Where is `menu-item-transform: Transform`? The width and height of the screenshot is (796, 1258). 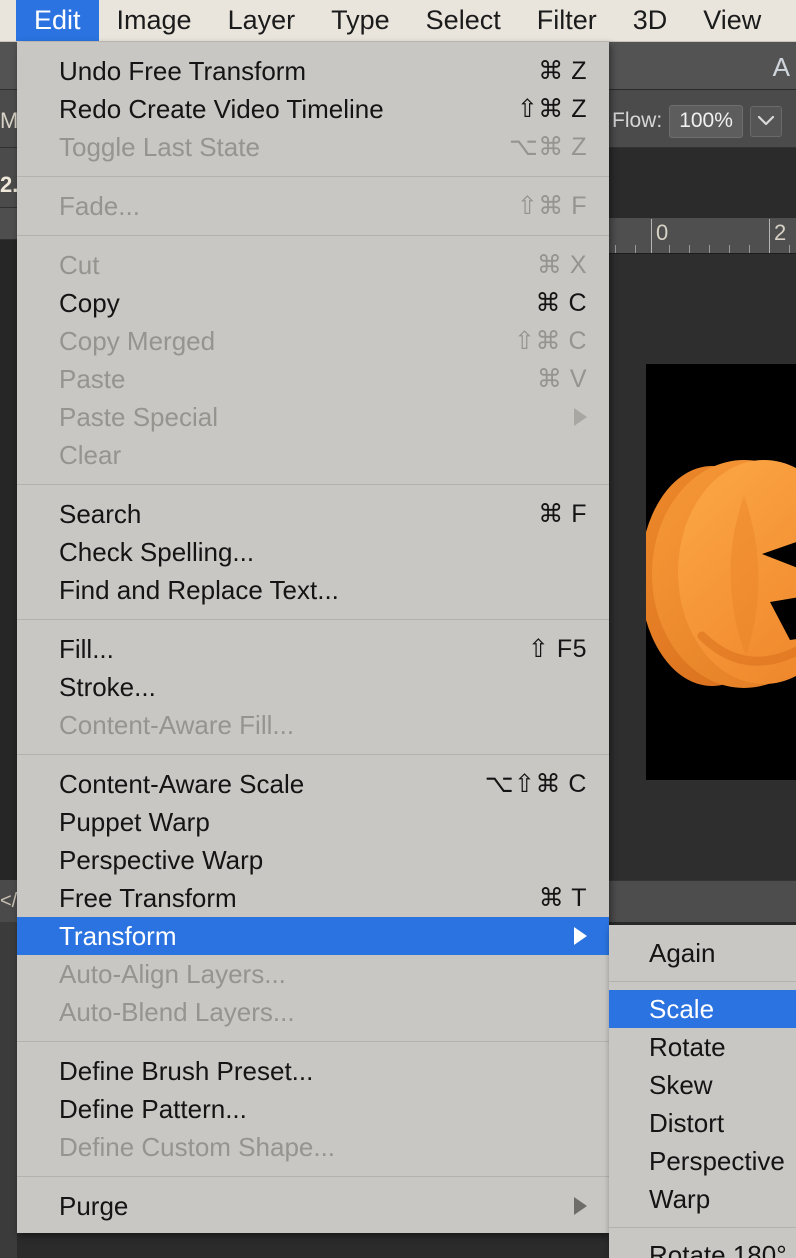 menu-item-transform: Transform is located at coordinates (313, 936).